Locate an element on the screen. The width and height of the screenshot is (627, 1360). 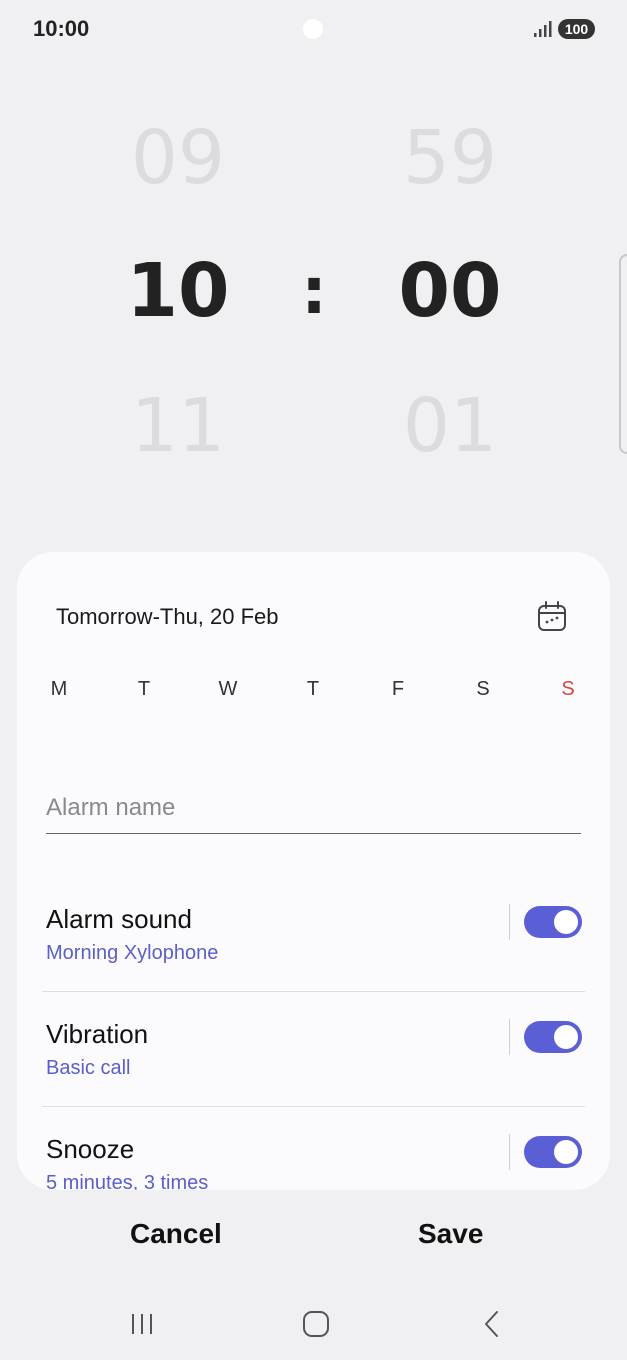
cancel-button: Cancel is located at coordinates (176, 1234).